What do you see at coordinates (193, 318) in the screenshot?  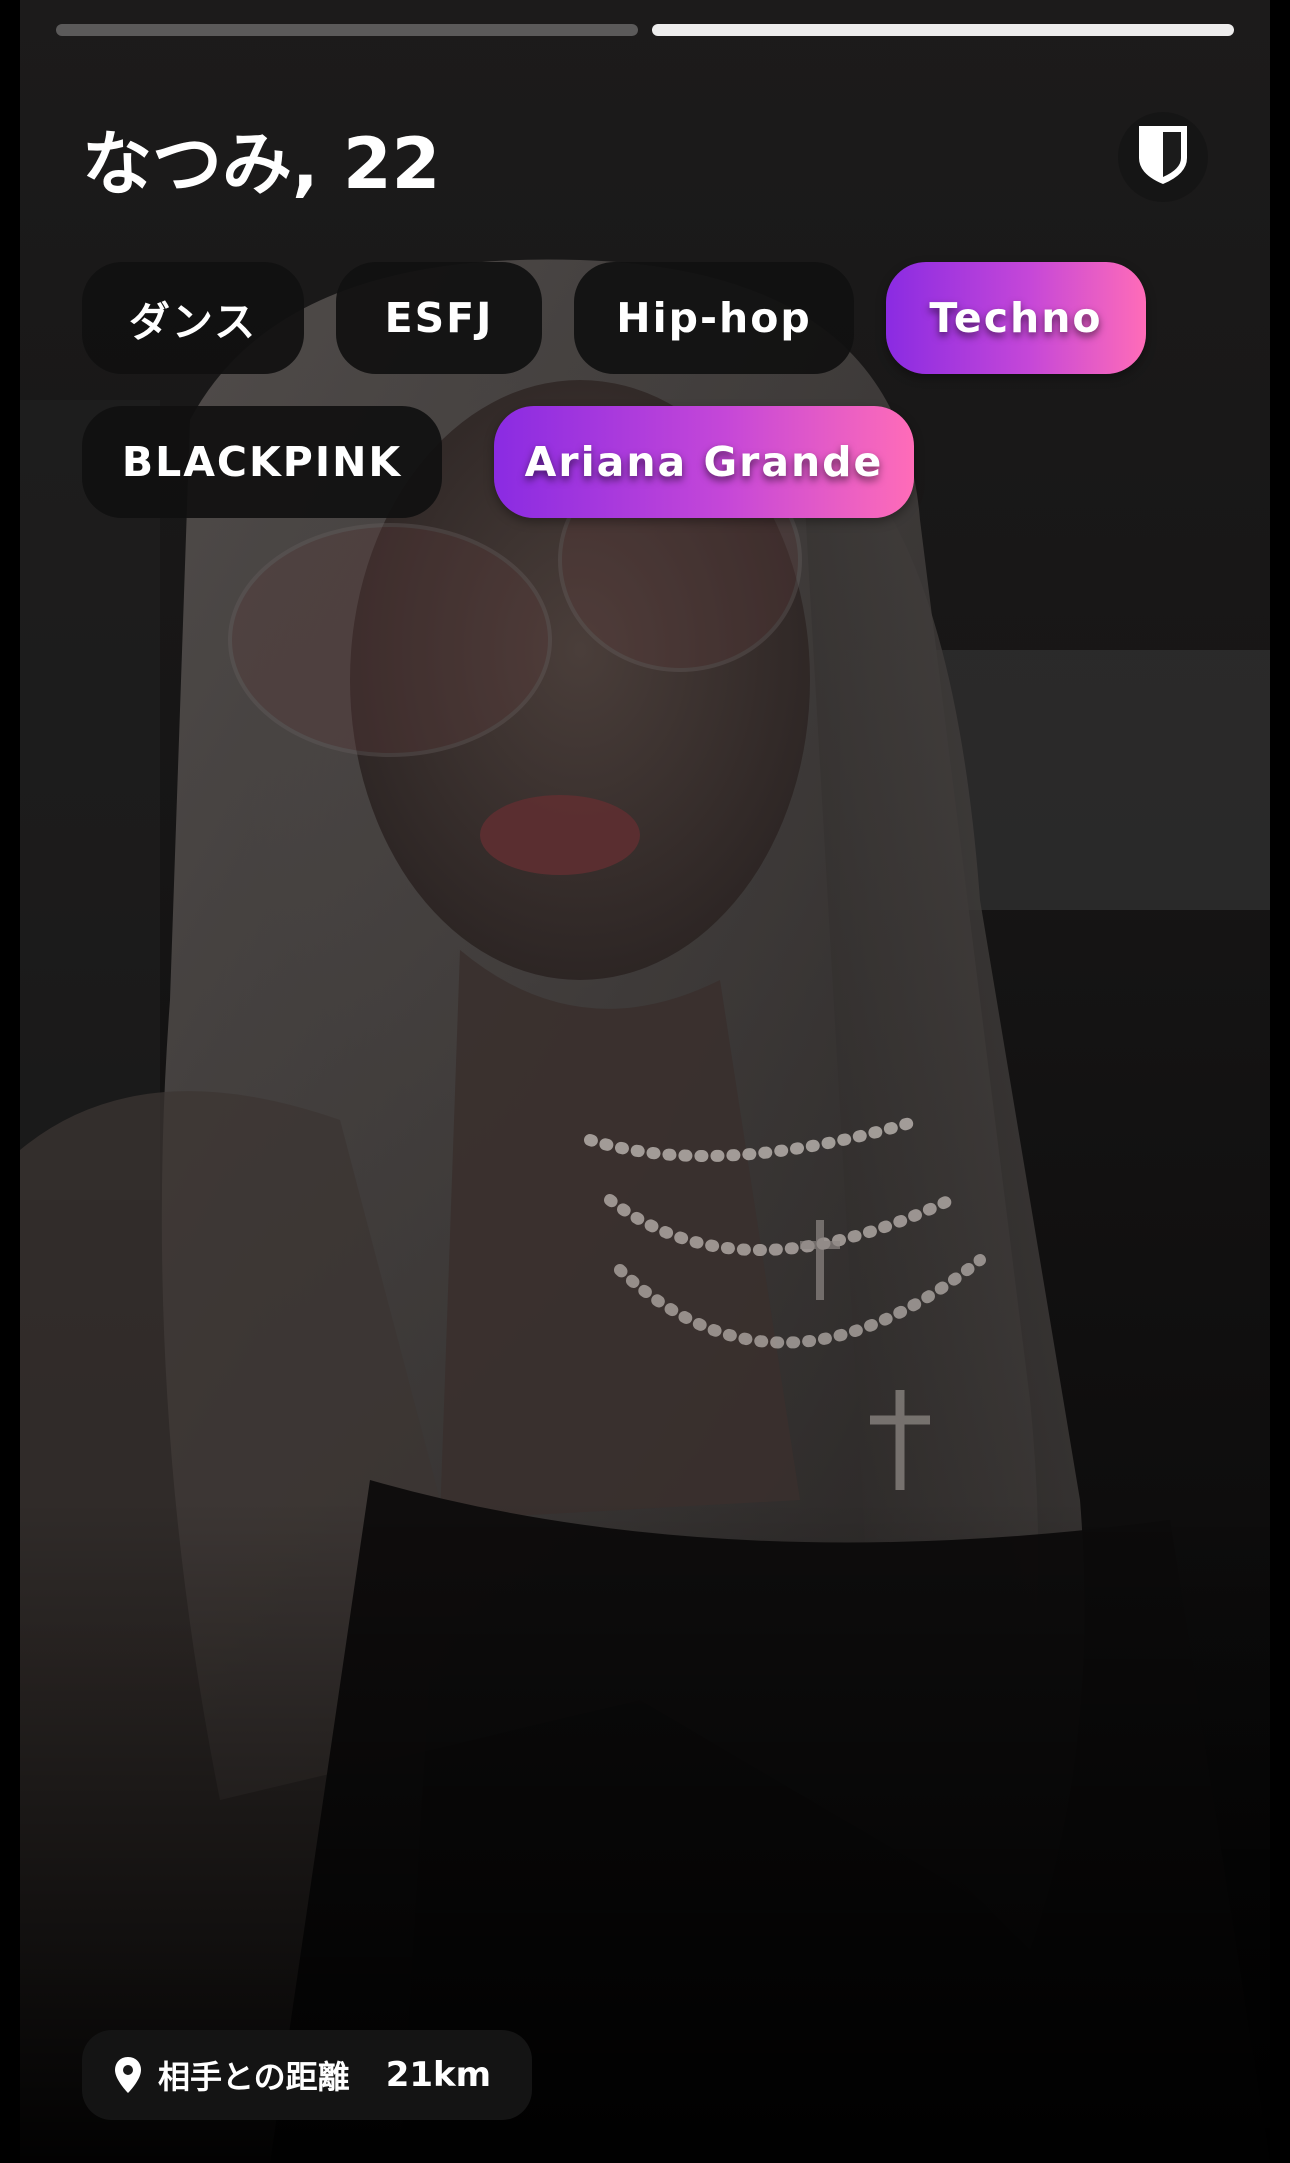 I see `tag-dance: ダンス` at bounding box center [193, 318].